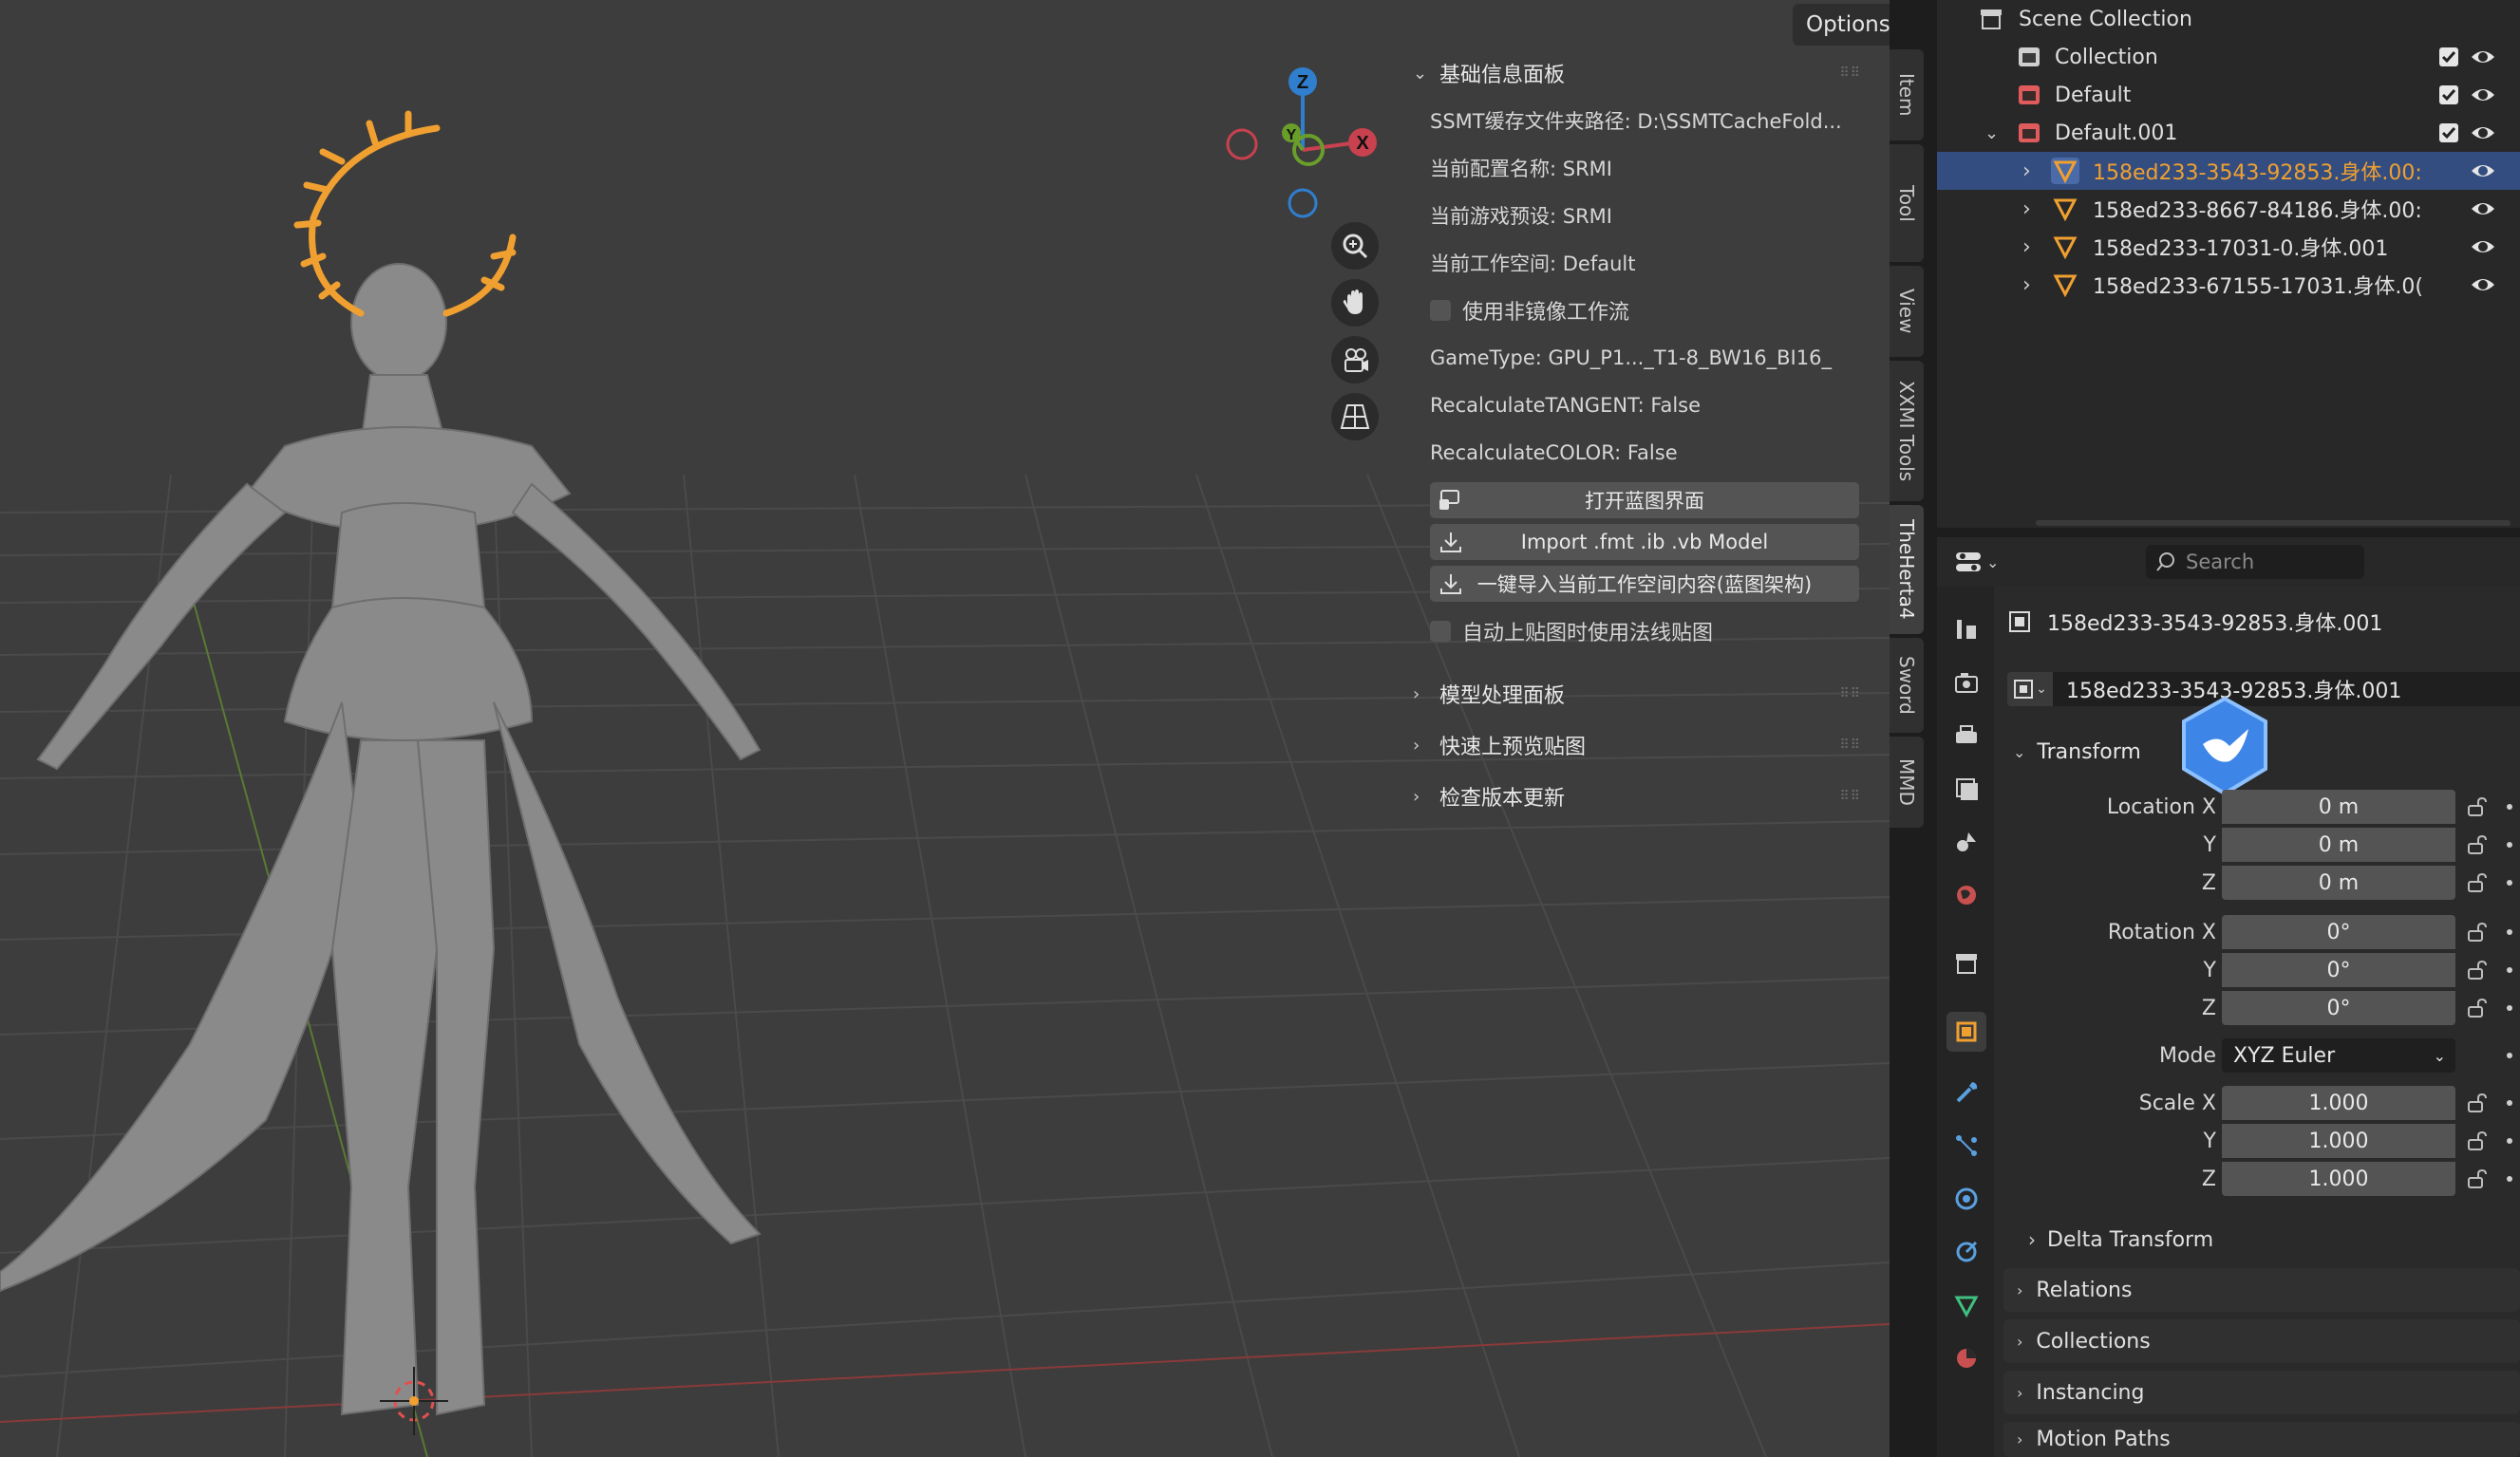 This screenshot has height=1457, width=2520. I want to click on tab-world, so click(1966, 895).